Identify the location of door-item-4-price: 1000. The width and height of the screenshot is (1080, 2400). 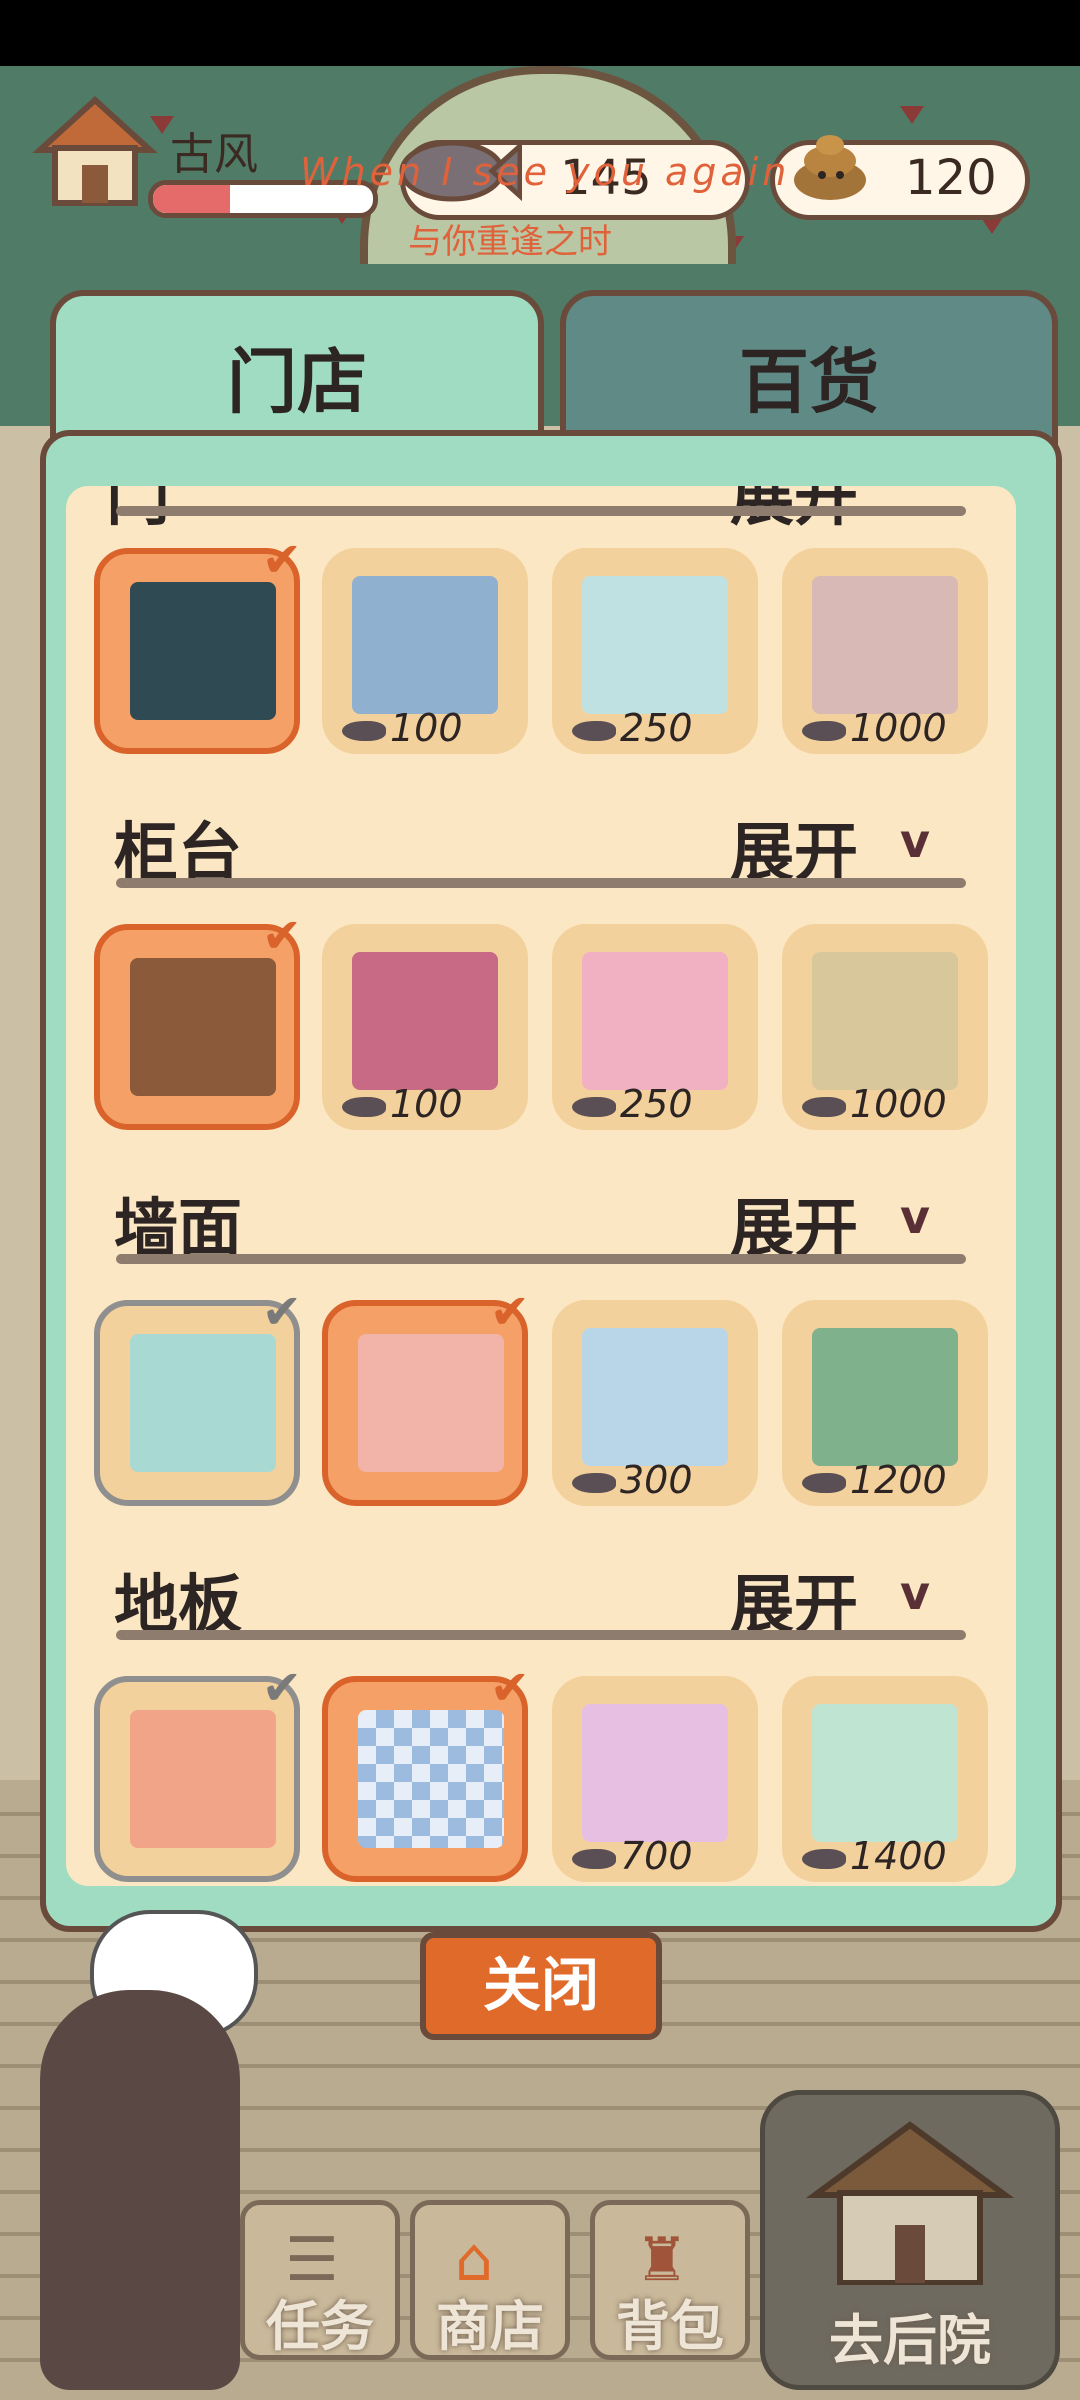
(874, 728).